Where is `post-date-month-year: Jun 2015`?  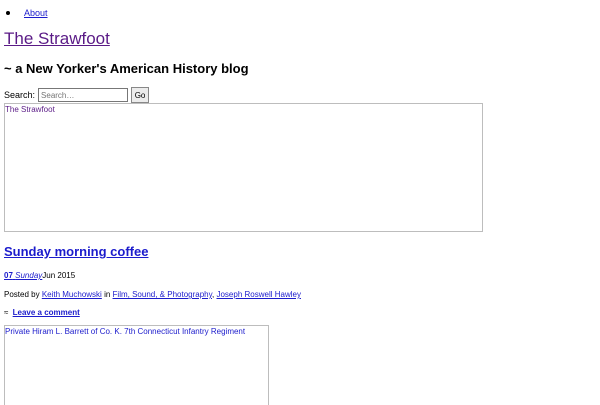
post-date-month-year: Jun 2015 is located at coordinates (59, 275).